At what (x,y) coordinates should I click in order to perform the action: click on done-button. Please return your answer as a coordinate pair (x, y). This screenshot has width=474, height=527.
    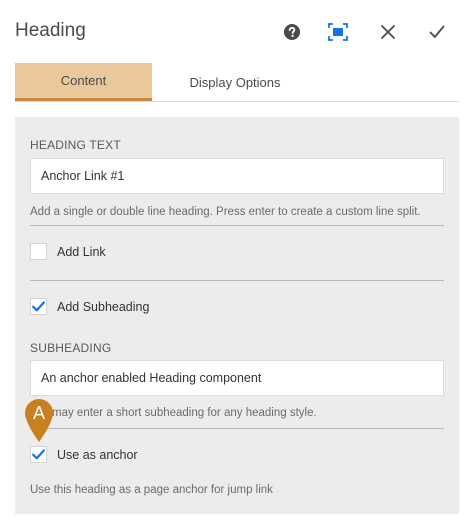
    Looking at the image, I should click on (437, 32).